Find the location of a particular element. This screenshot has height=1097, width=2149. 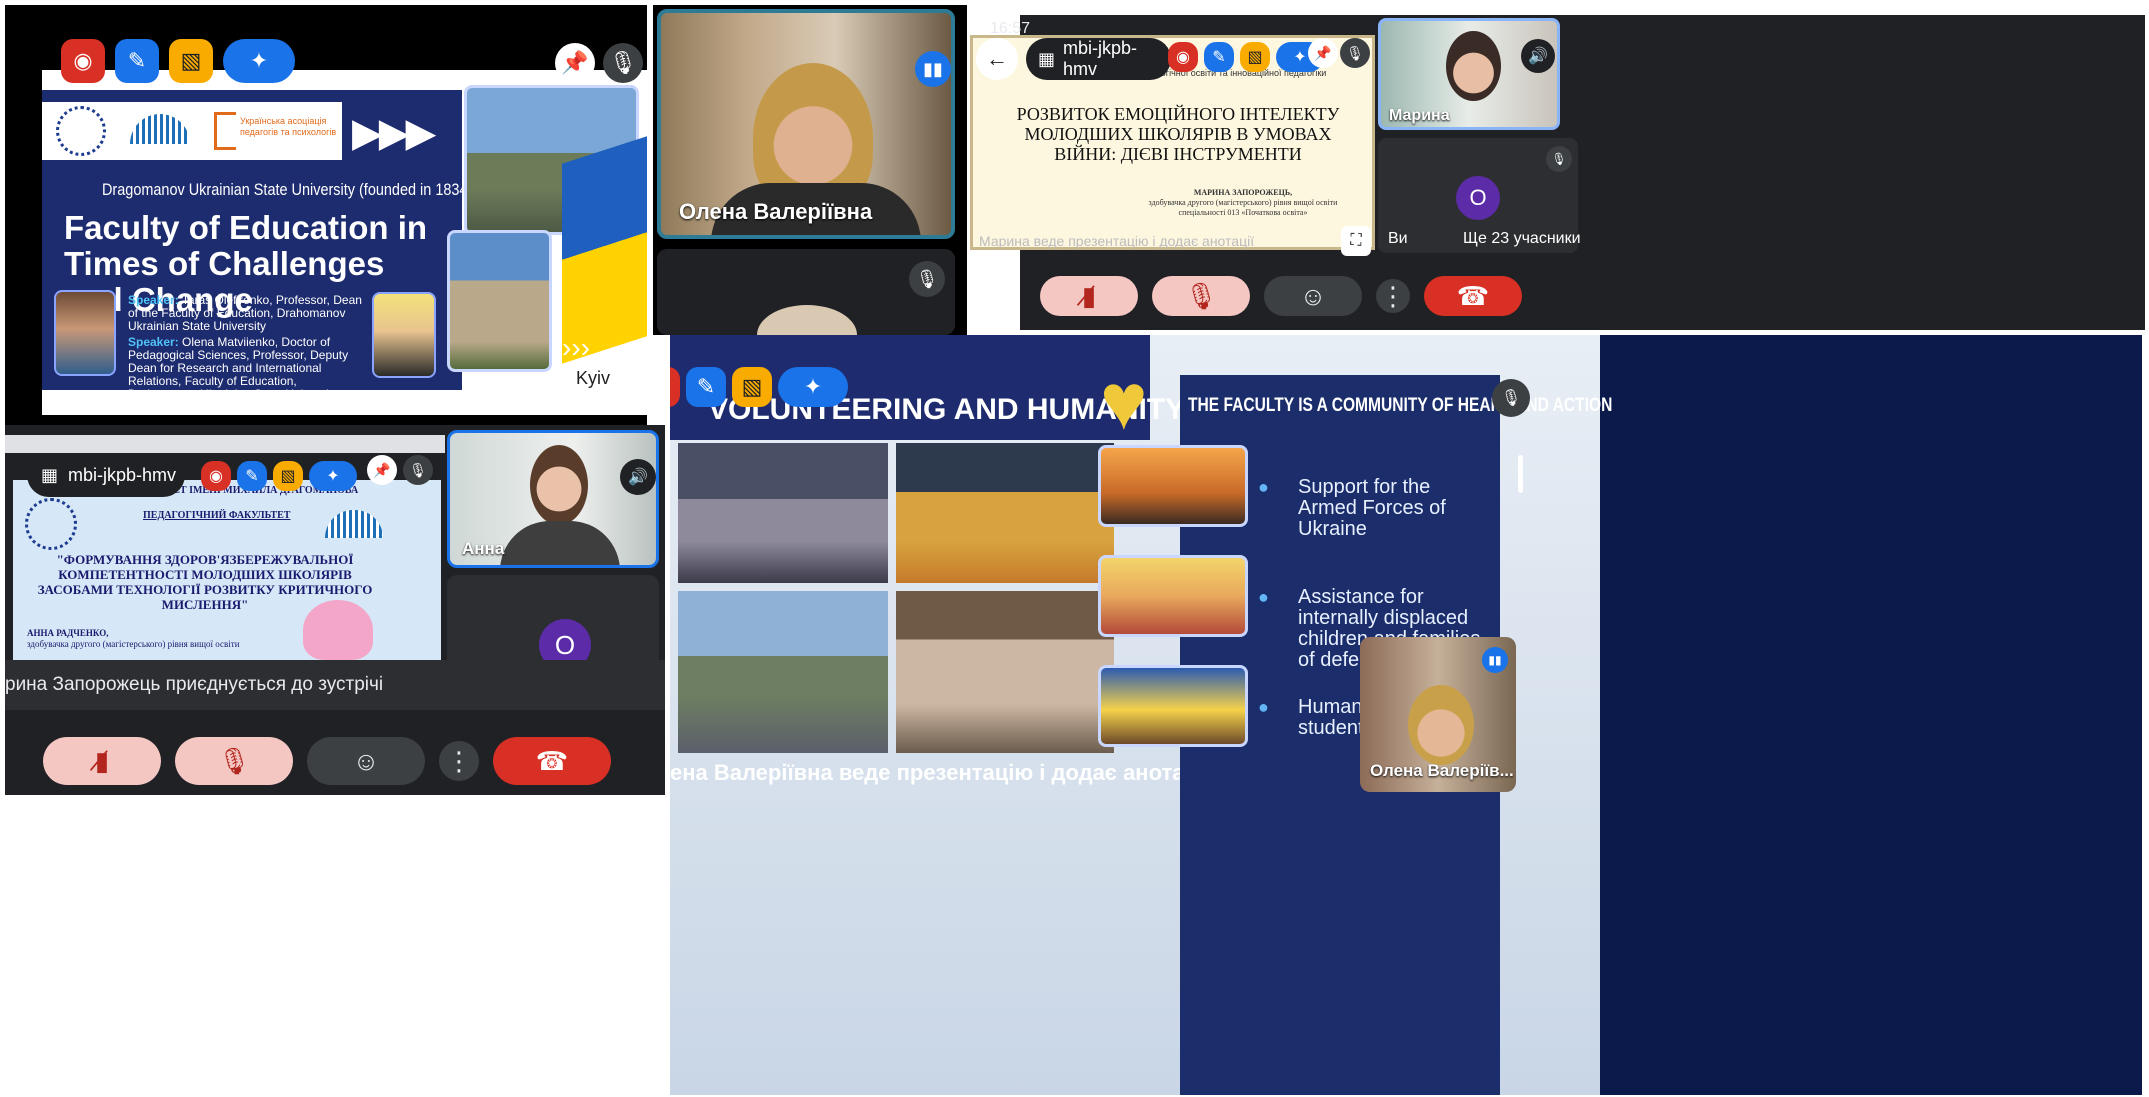

self-label: Ви is located at coordinates (1398, 238).